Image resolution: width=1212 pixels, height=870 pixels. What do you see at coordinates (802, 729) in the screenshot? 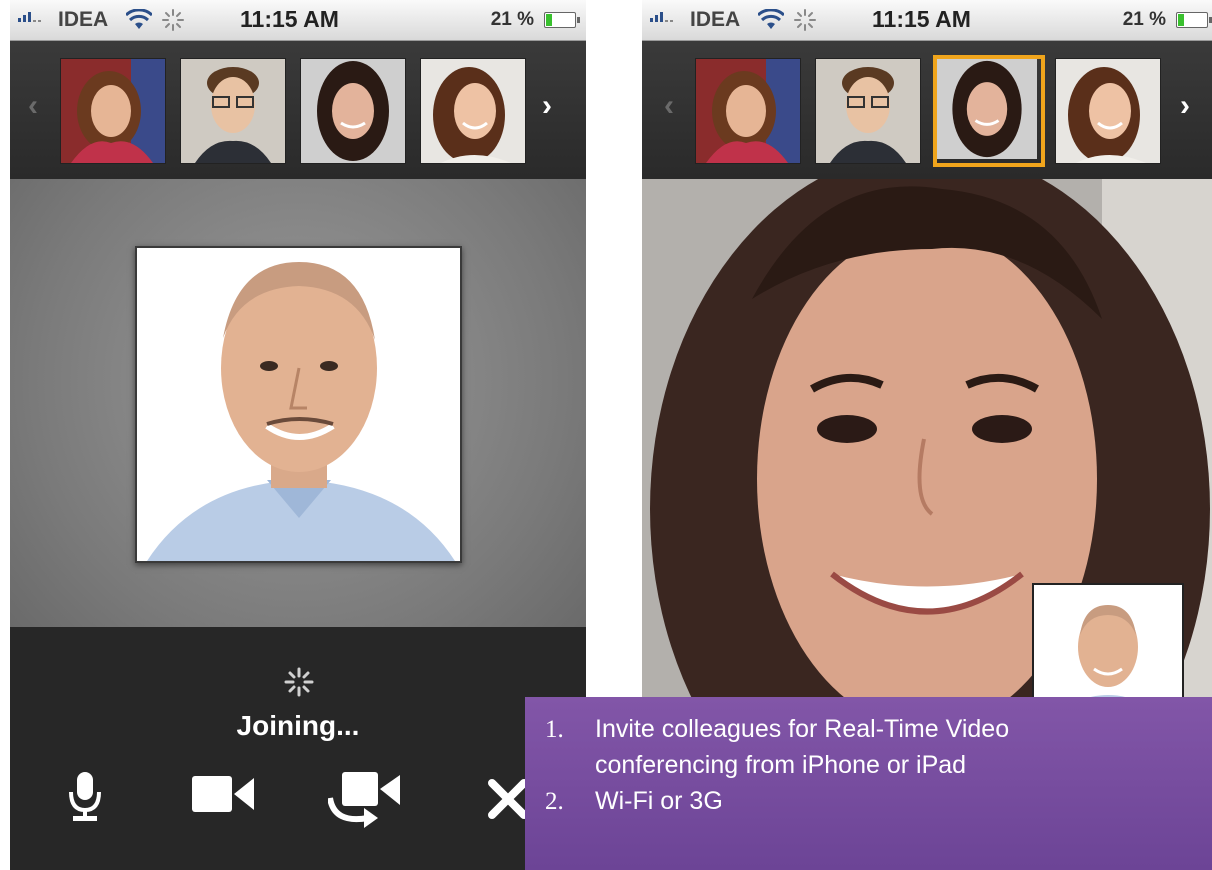
I see `feature-text: Invite colleagues for Real-Time Video` at bounding box center [802, 729].